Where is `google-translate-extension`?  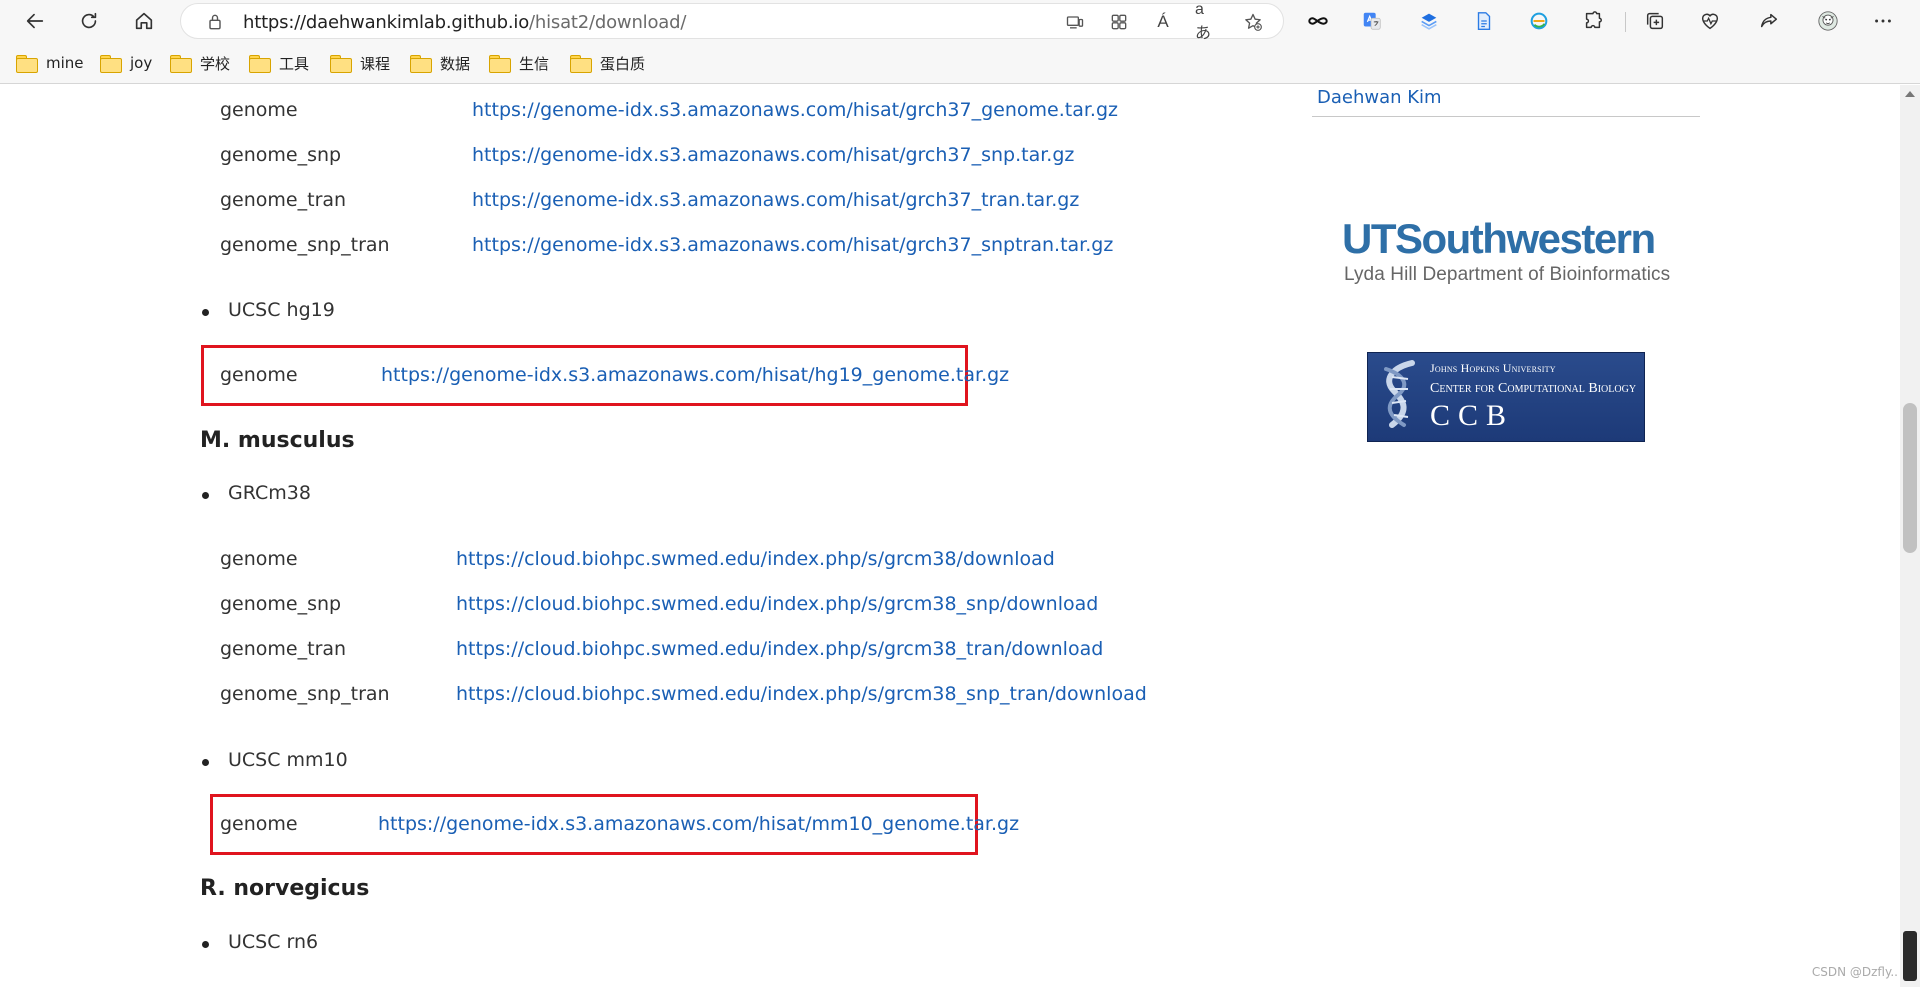
google-translate-extension is located at coordinates (1372, 21).